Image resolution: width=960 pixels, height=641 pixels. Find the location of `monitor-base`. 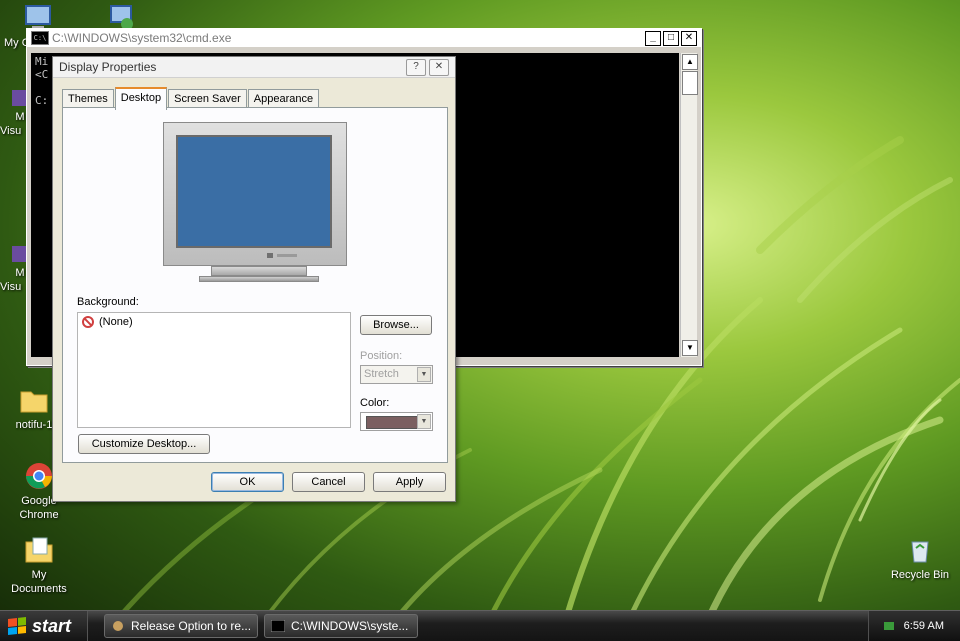

monitor-base is located at coordinates (259, 279).